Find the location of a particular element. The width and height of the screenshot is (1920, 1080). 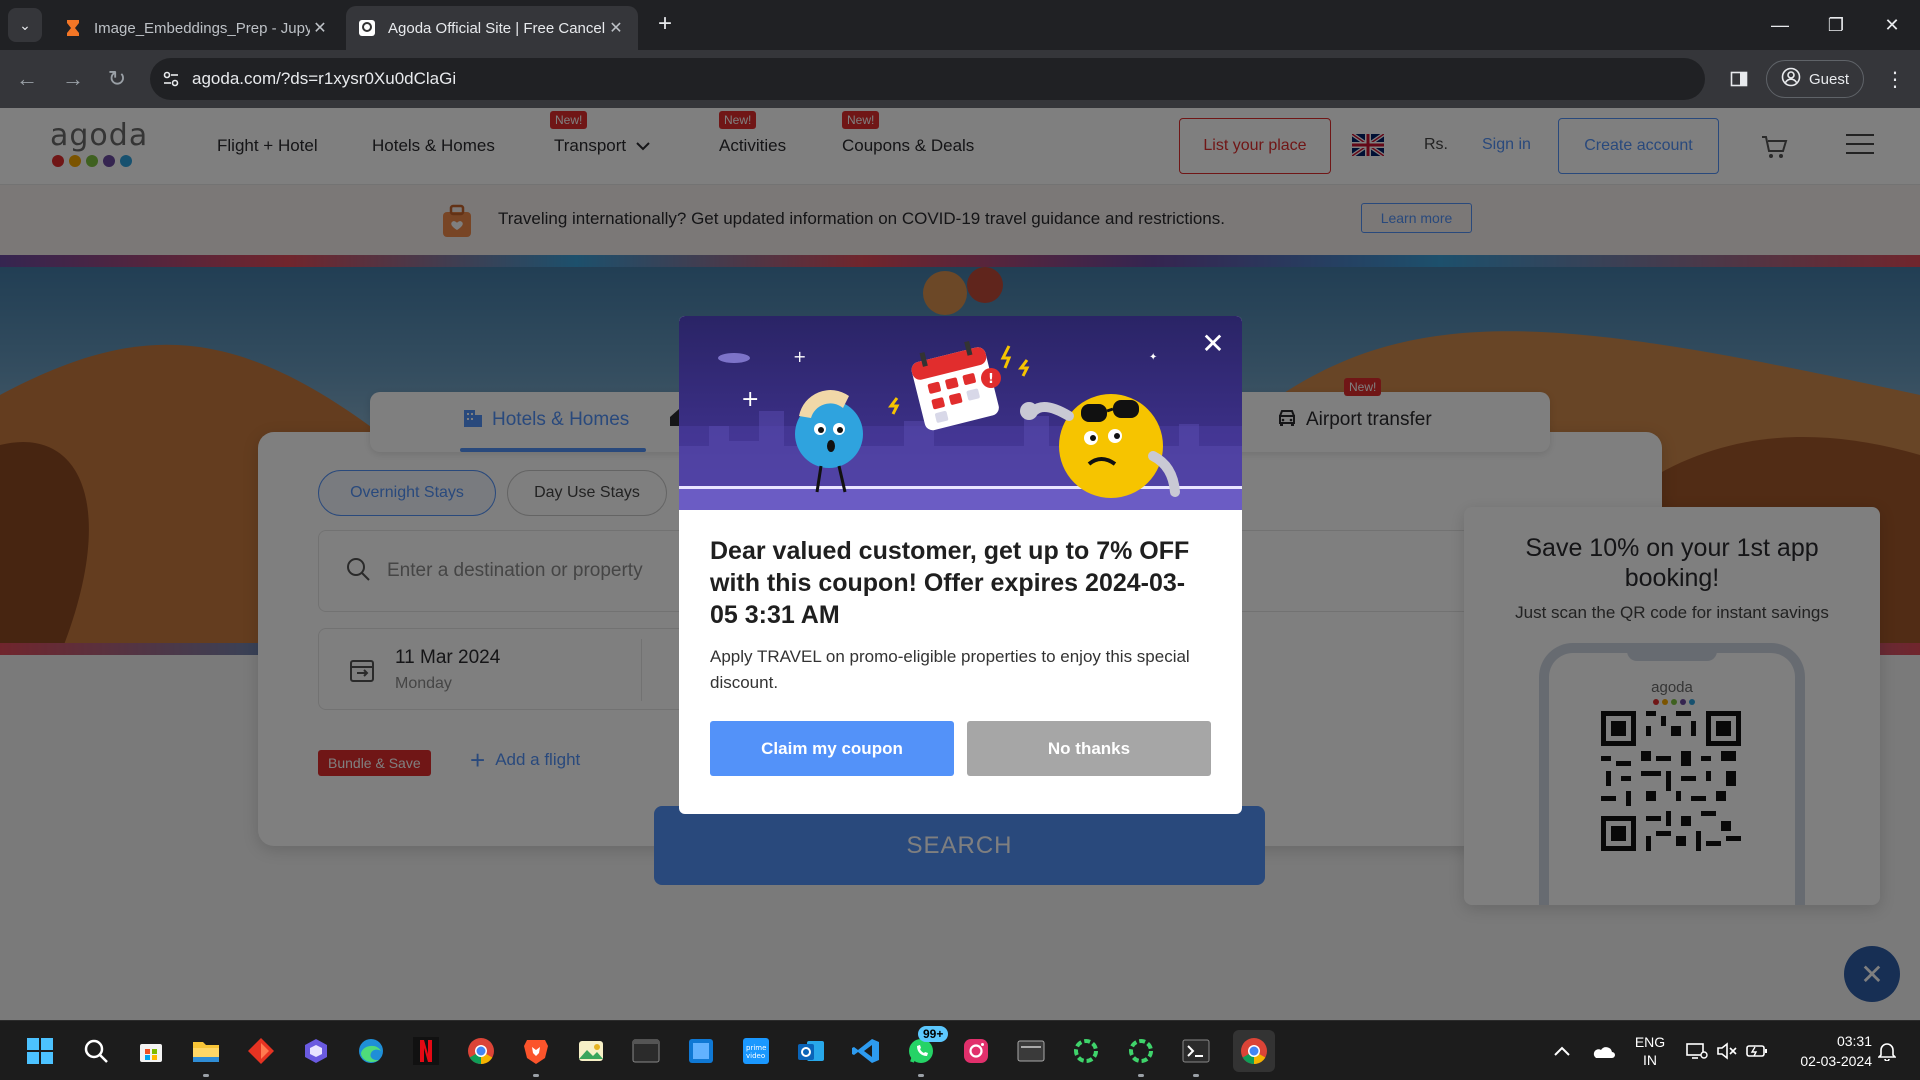

vscode-icon is located at coordinates (866, 1051).